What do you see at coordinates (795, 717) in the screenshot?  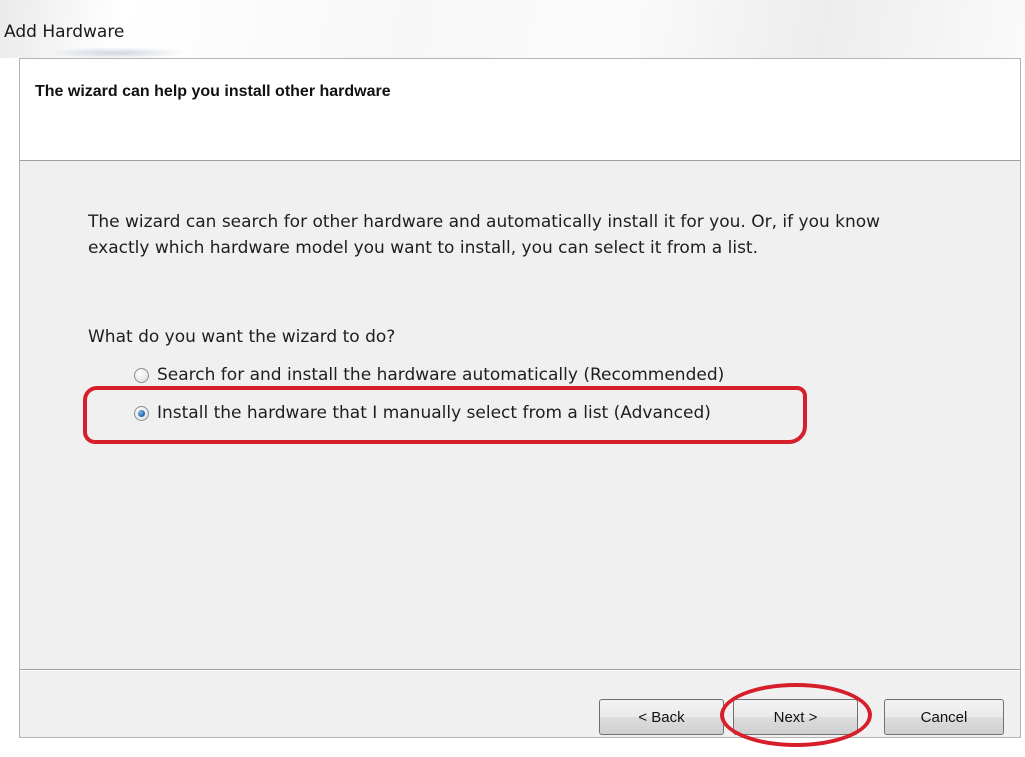 I see `next-button: Next >` at bounding box center [795, 717].